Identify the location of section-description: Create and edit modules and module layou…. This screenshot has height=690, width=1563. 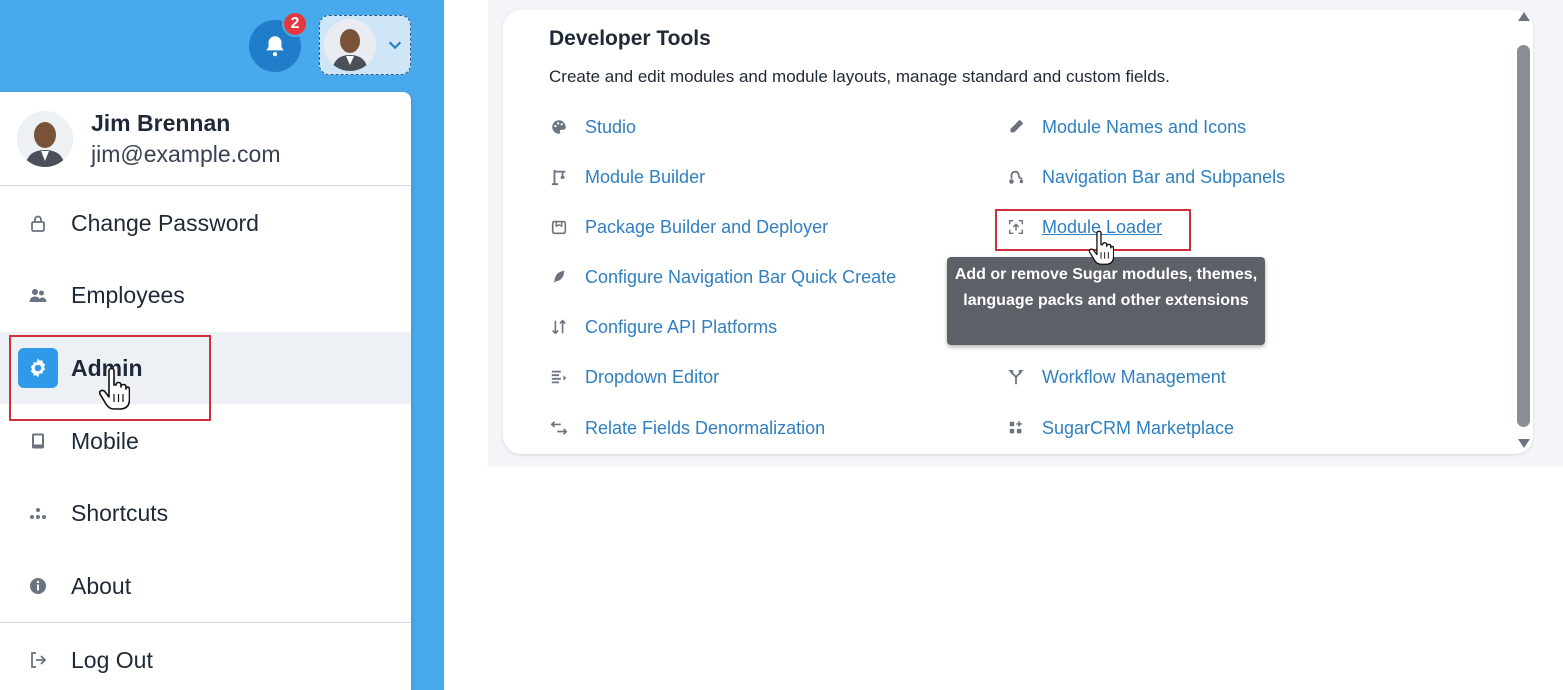
(859, 76).